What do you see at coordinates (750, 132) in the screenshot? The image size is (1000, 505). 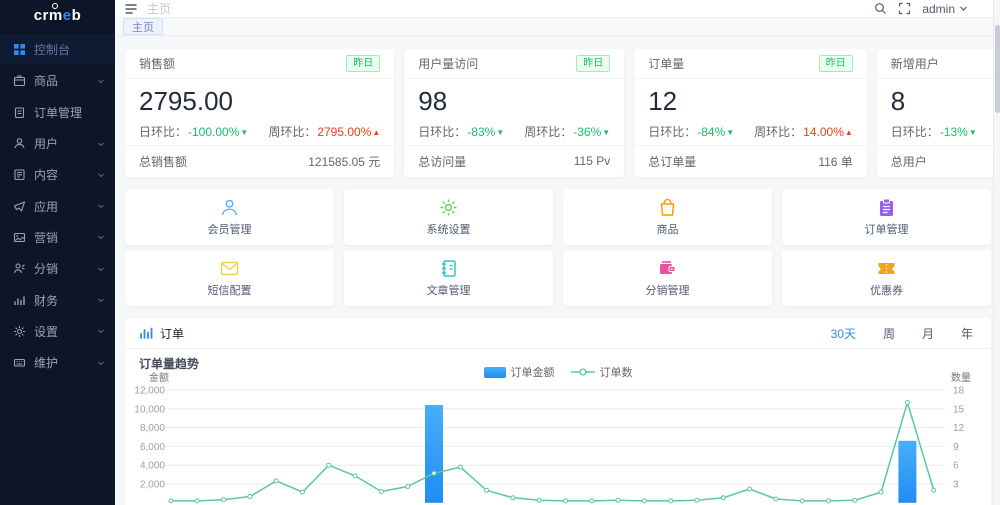 I see `stat-ratios: 日环比：-84%▼ 周环比：14.00%▲` at bounding box center [750, 132].